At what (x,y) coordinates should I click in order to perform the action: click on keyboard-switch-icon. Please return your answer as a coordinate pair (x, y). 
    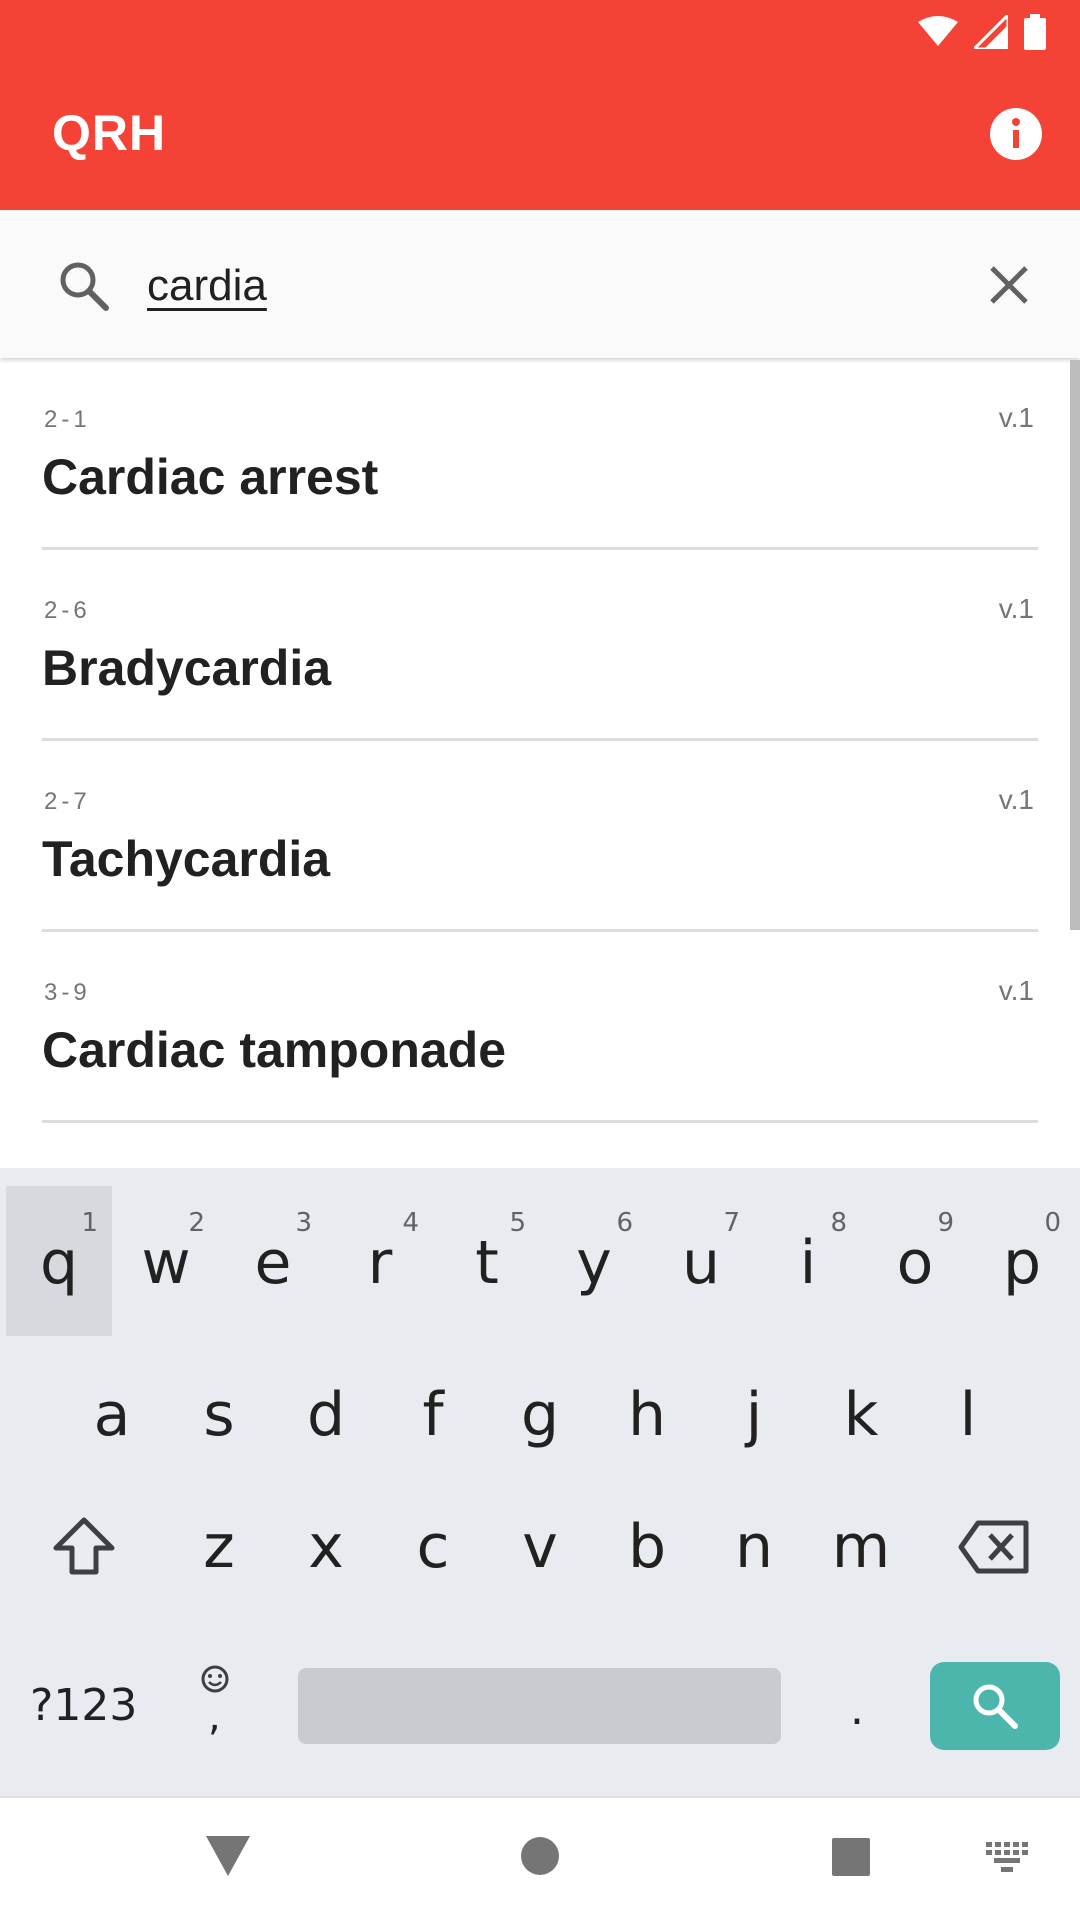
    Looking at the image, I should click on (1008, 1857).